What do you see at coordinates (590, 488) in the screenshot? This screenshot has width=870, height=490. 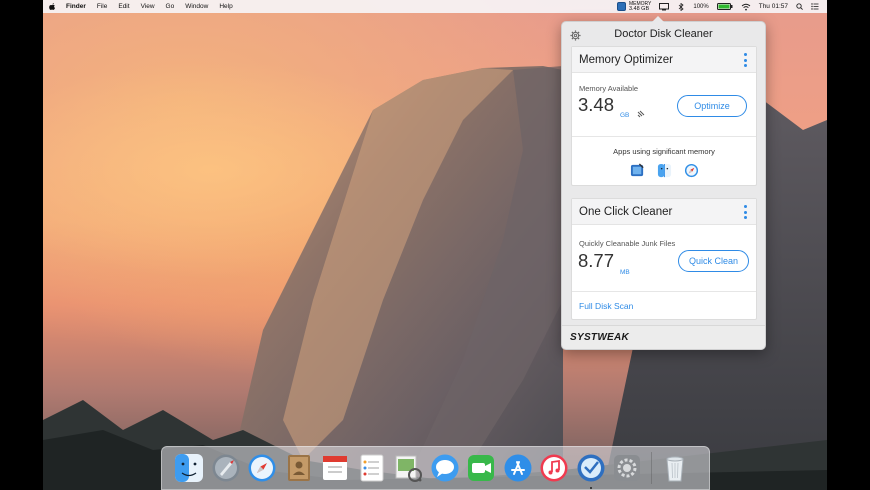 I see `running-indicator` at bounding box center [590, 488].